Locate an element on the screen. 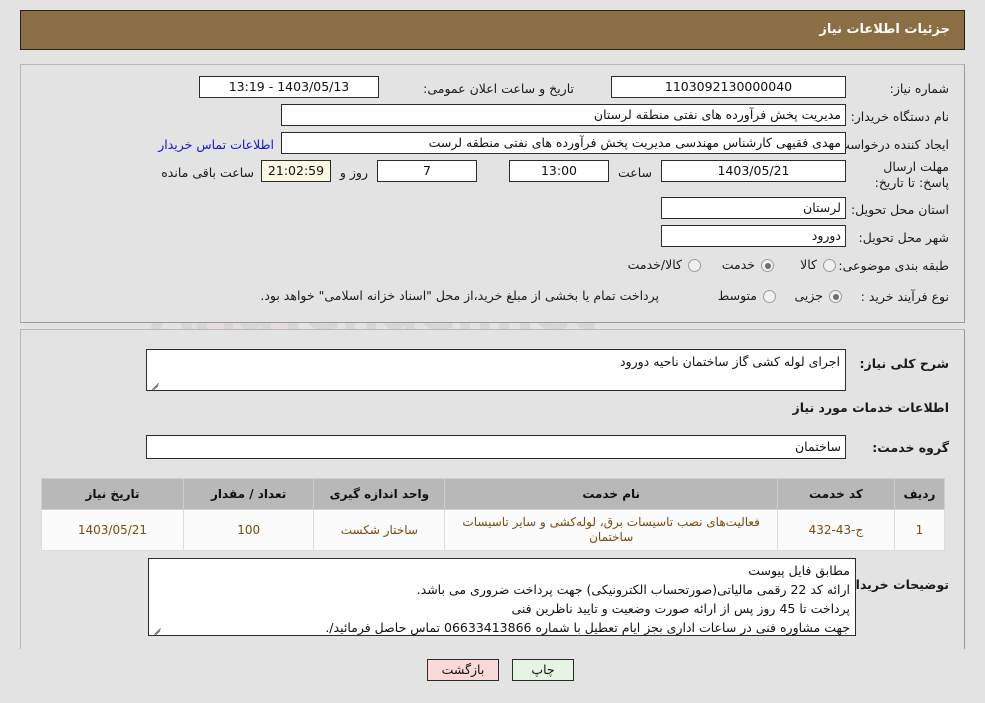 The width and height of the screenshot is (985, 703). general-desc-value: اجرای لوله کشی گاز ساختمان ناحیه دورود is located at coordinates (729, 361).